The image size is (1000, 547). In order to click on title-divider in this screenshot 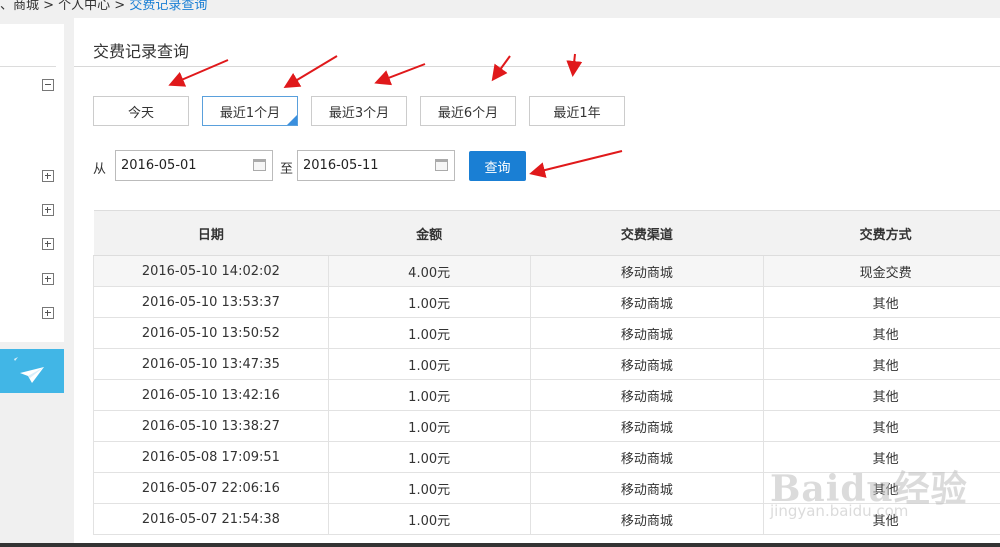, I will do `click(537, 66)`.